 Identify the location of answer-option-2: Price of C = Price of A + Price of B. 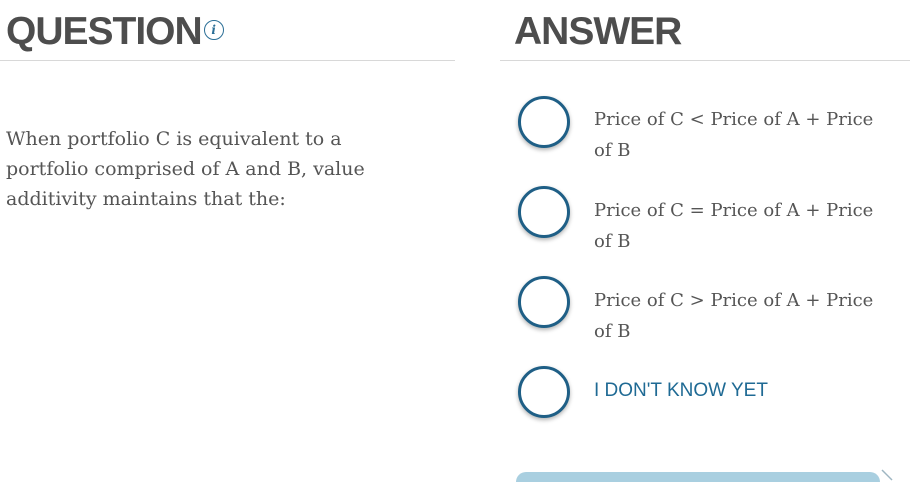
(705, 218).